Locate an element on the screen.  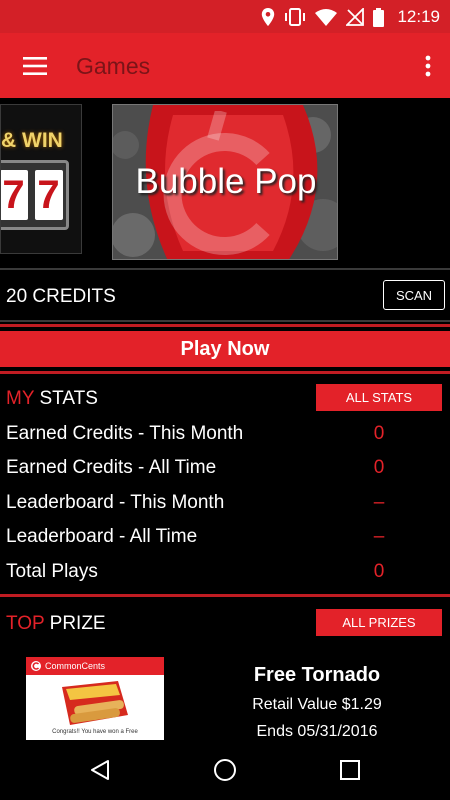
prize-name: Free Tornado is located at coordinates (317, 675).